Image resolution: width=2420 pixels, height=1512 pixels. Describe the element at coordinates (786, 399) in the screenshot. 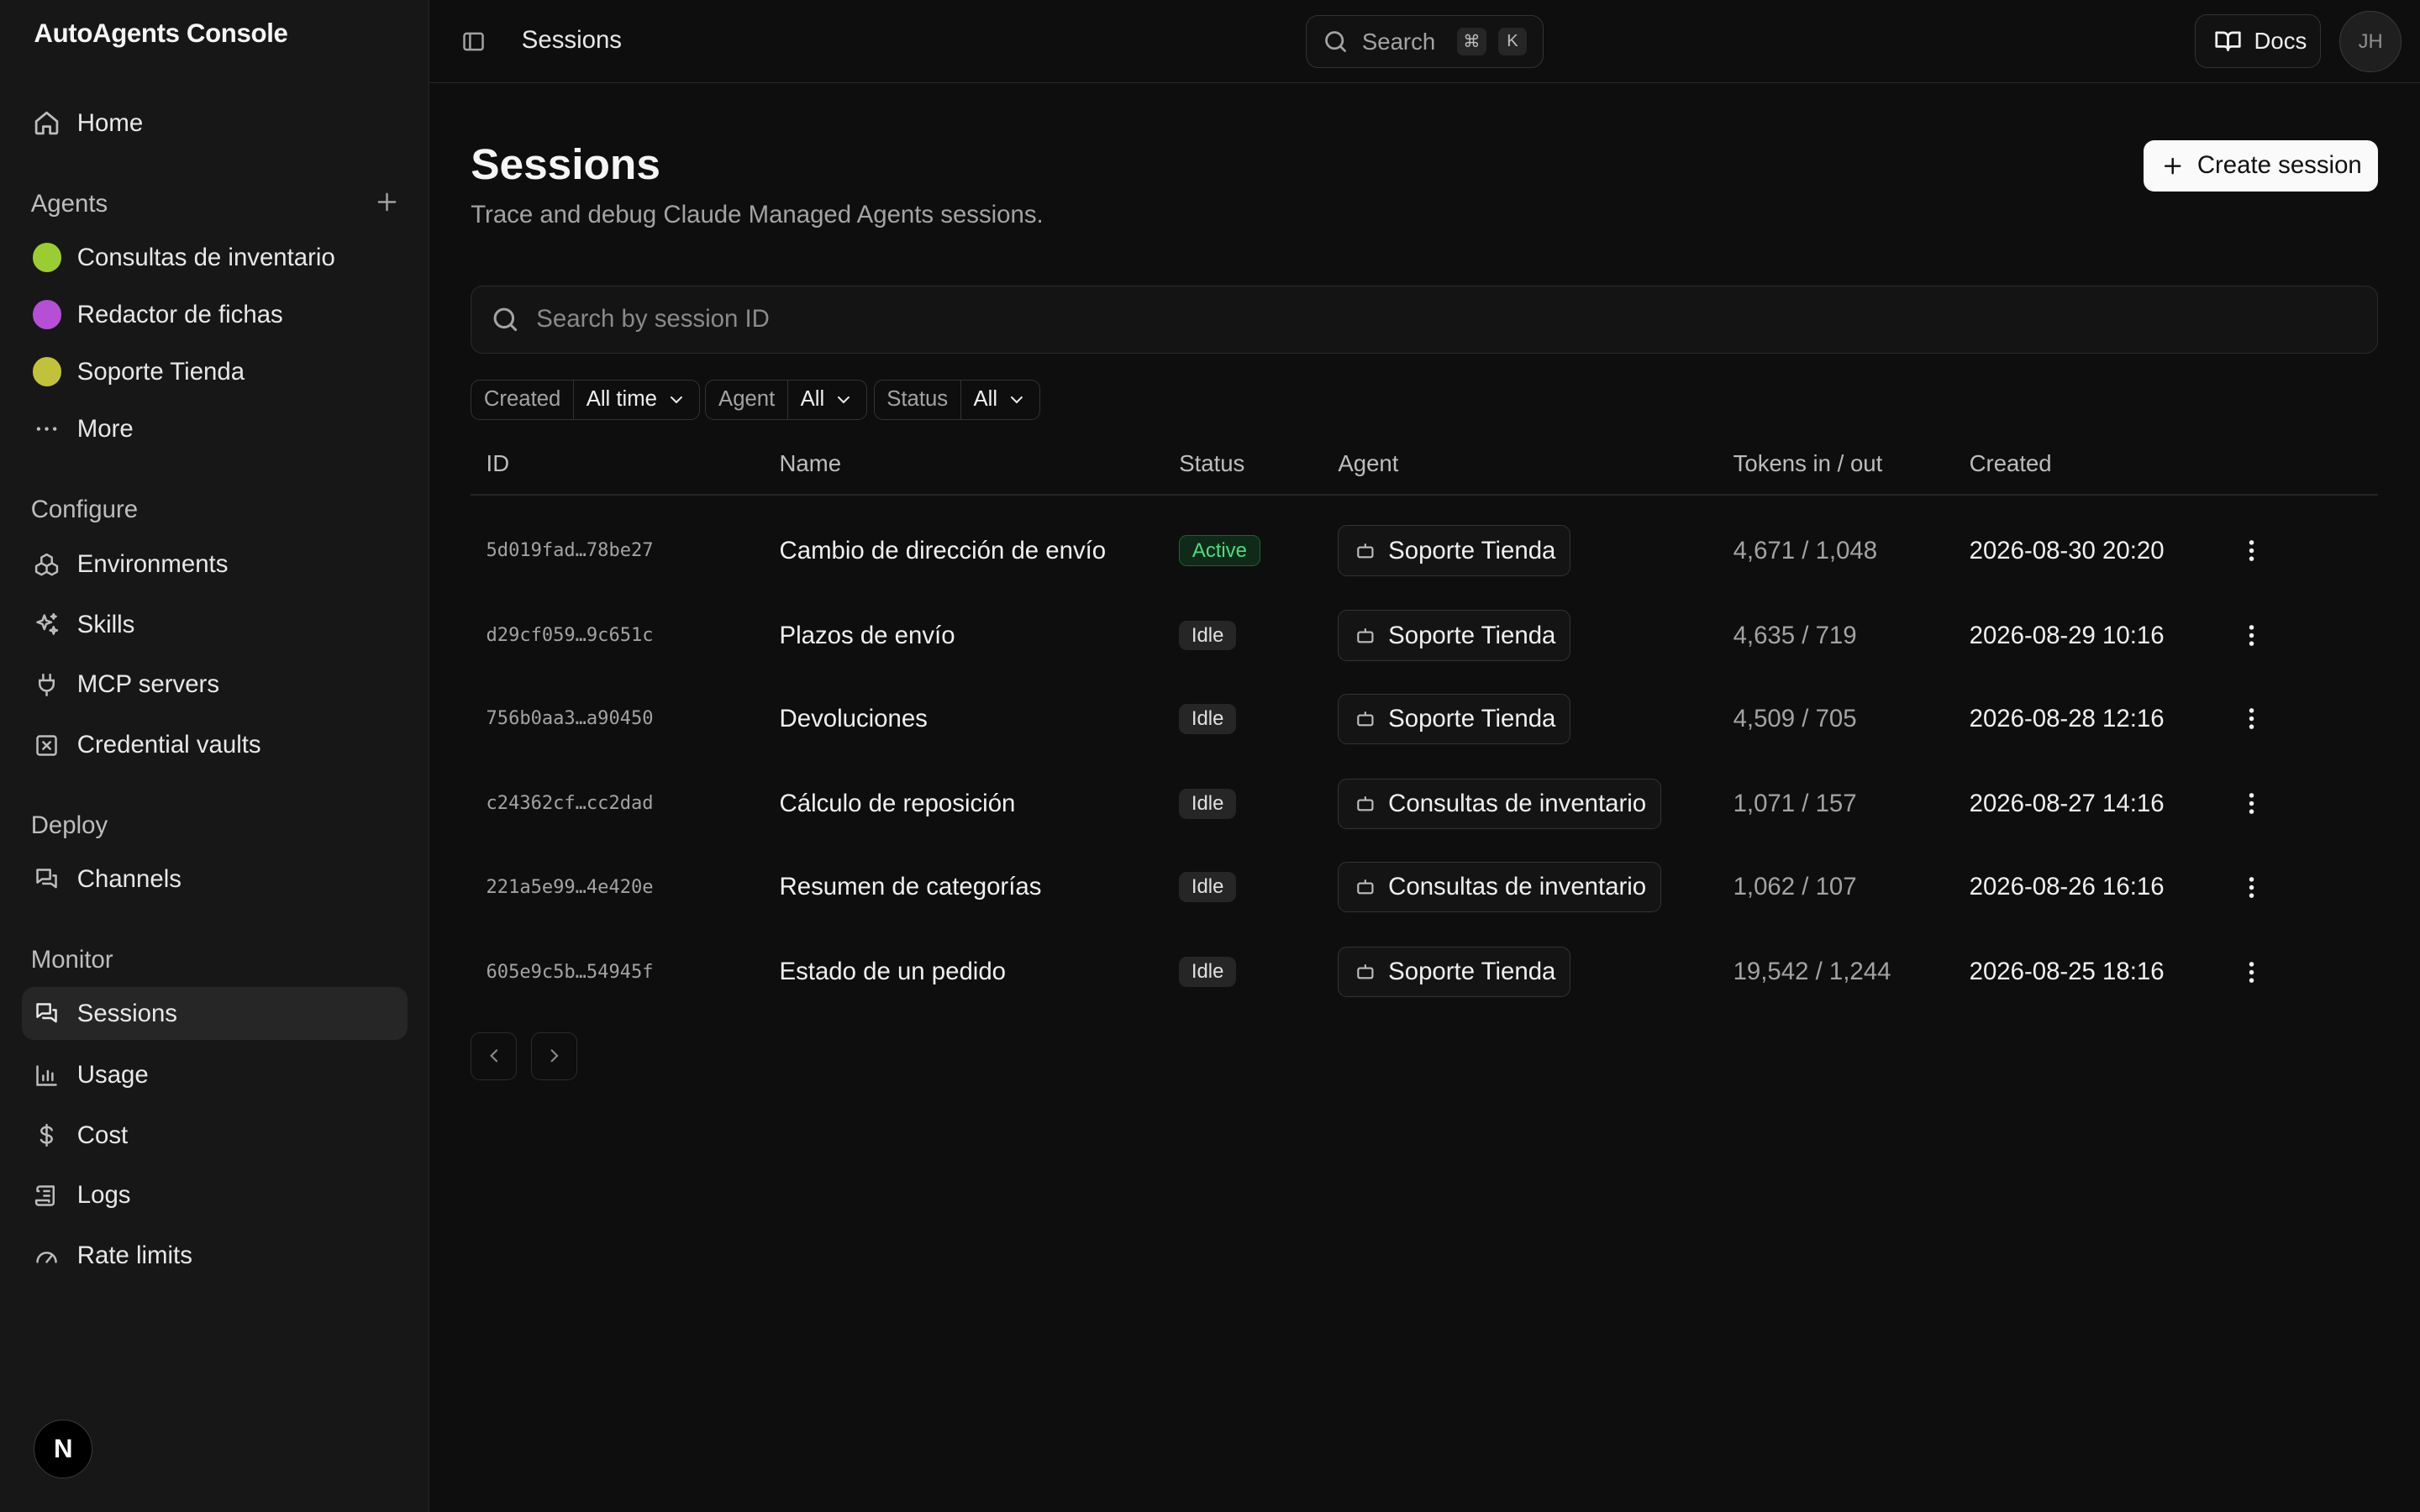

I see `filter-agent: Agent All` at that location.